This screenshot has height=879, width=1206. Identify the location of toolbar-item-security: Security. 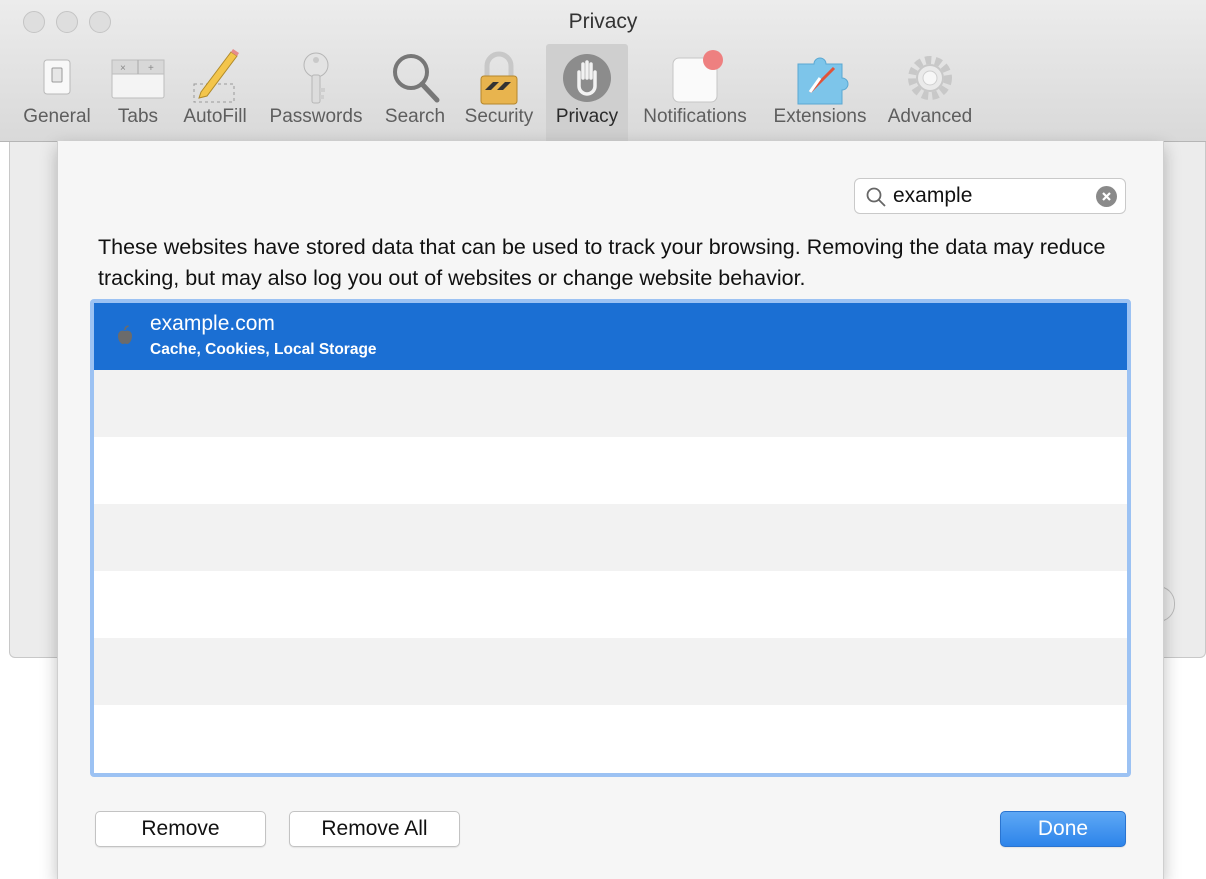
(499, 92).